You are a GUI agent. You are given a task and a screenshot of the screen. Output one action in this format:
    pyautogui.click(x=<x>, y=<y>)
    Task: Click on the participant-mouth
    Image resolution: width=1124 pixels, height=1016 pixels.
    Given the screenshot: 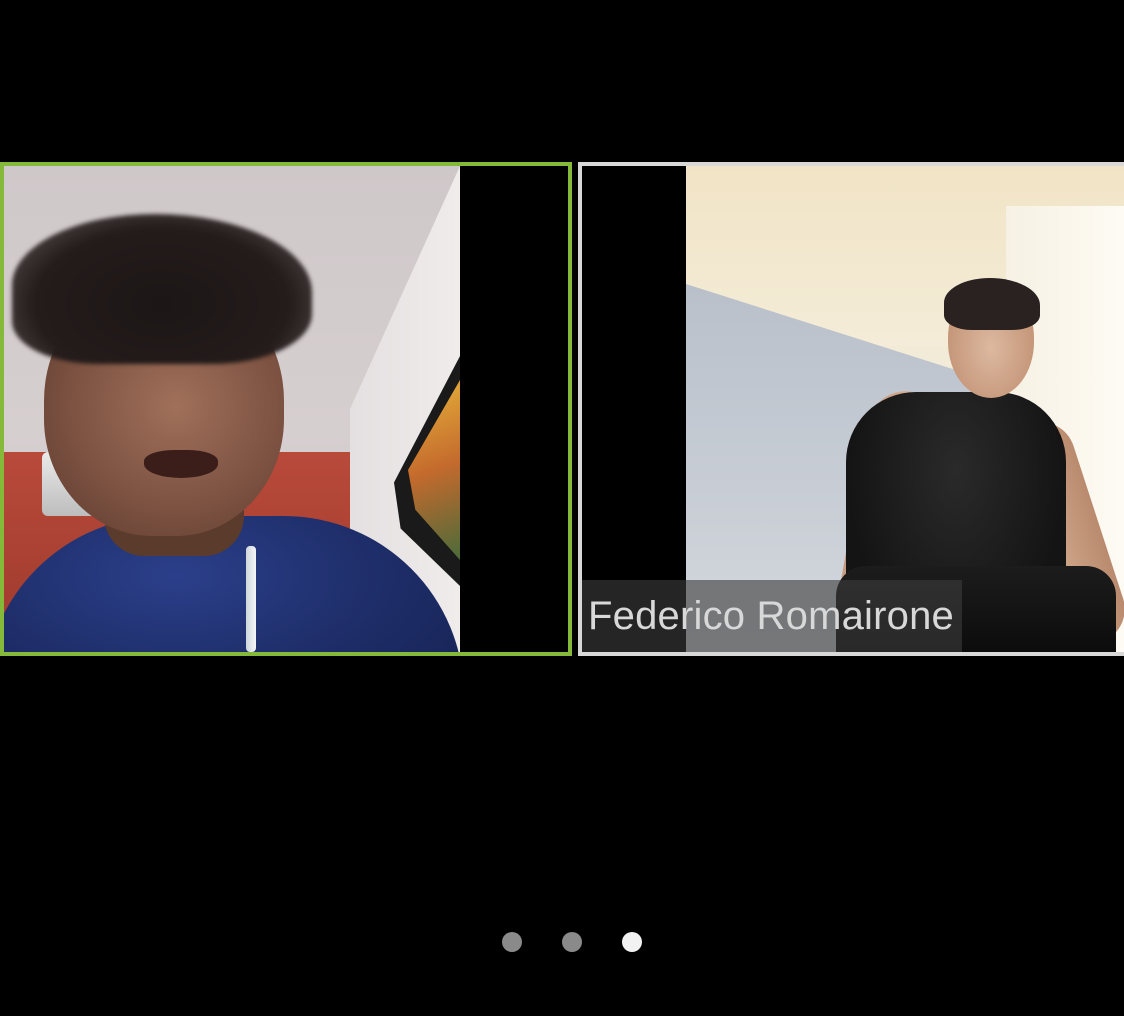 What is the action you would take?
    pyautogui.click(x=181, y=464)
    